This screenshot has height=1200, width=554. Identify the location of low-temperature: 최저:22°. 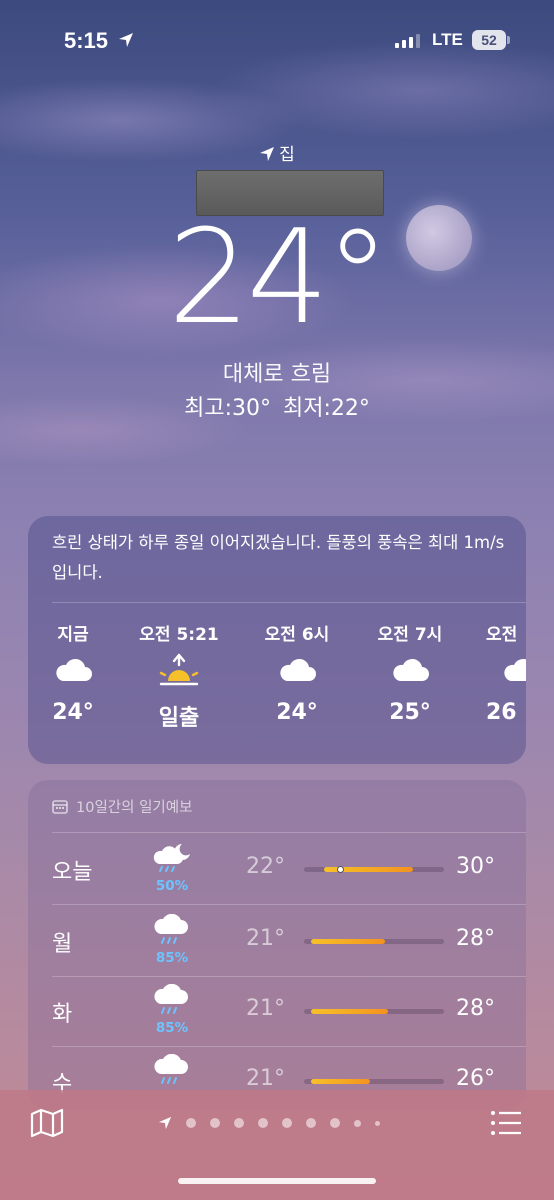
(326, 408).